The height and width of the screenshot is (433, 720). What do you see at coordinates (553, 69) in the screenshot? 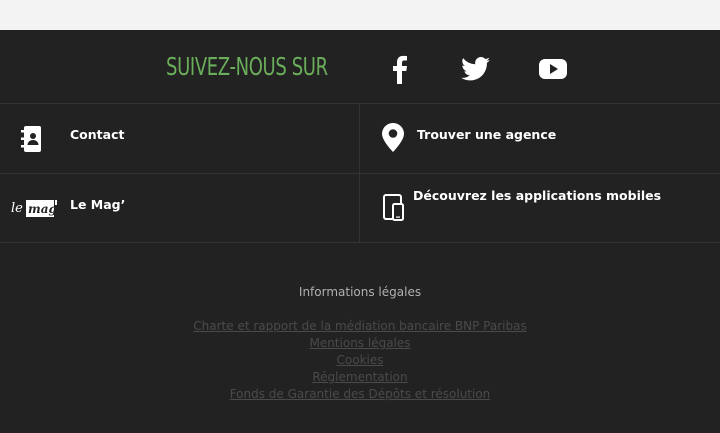
I see `youtube-icon` at bounding box center [553, 69].